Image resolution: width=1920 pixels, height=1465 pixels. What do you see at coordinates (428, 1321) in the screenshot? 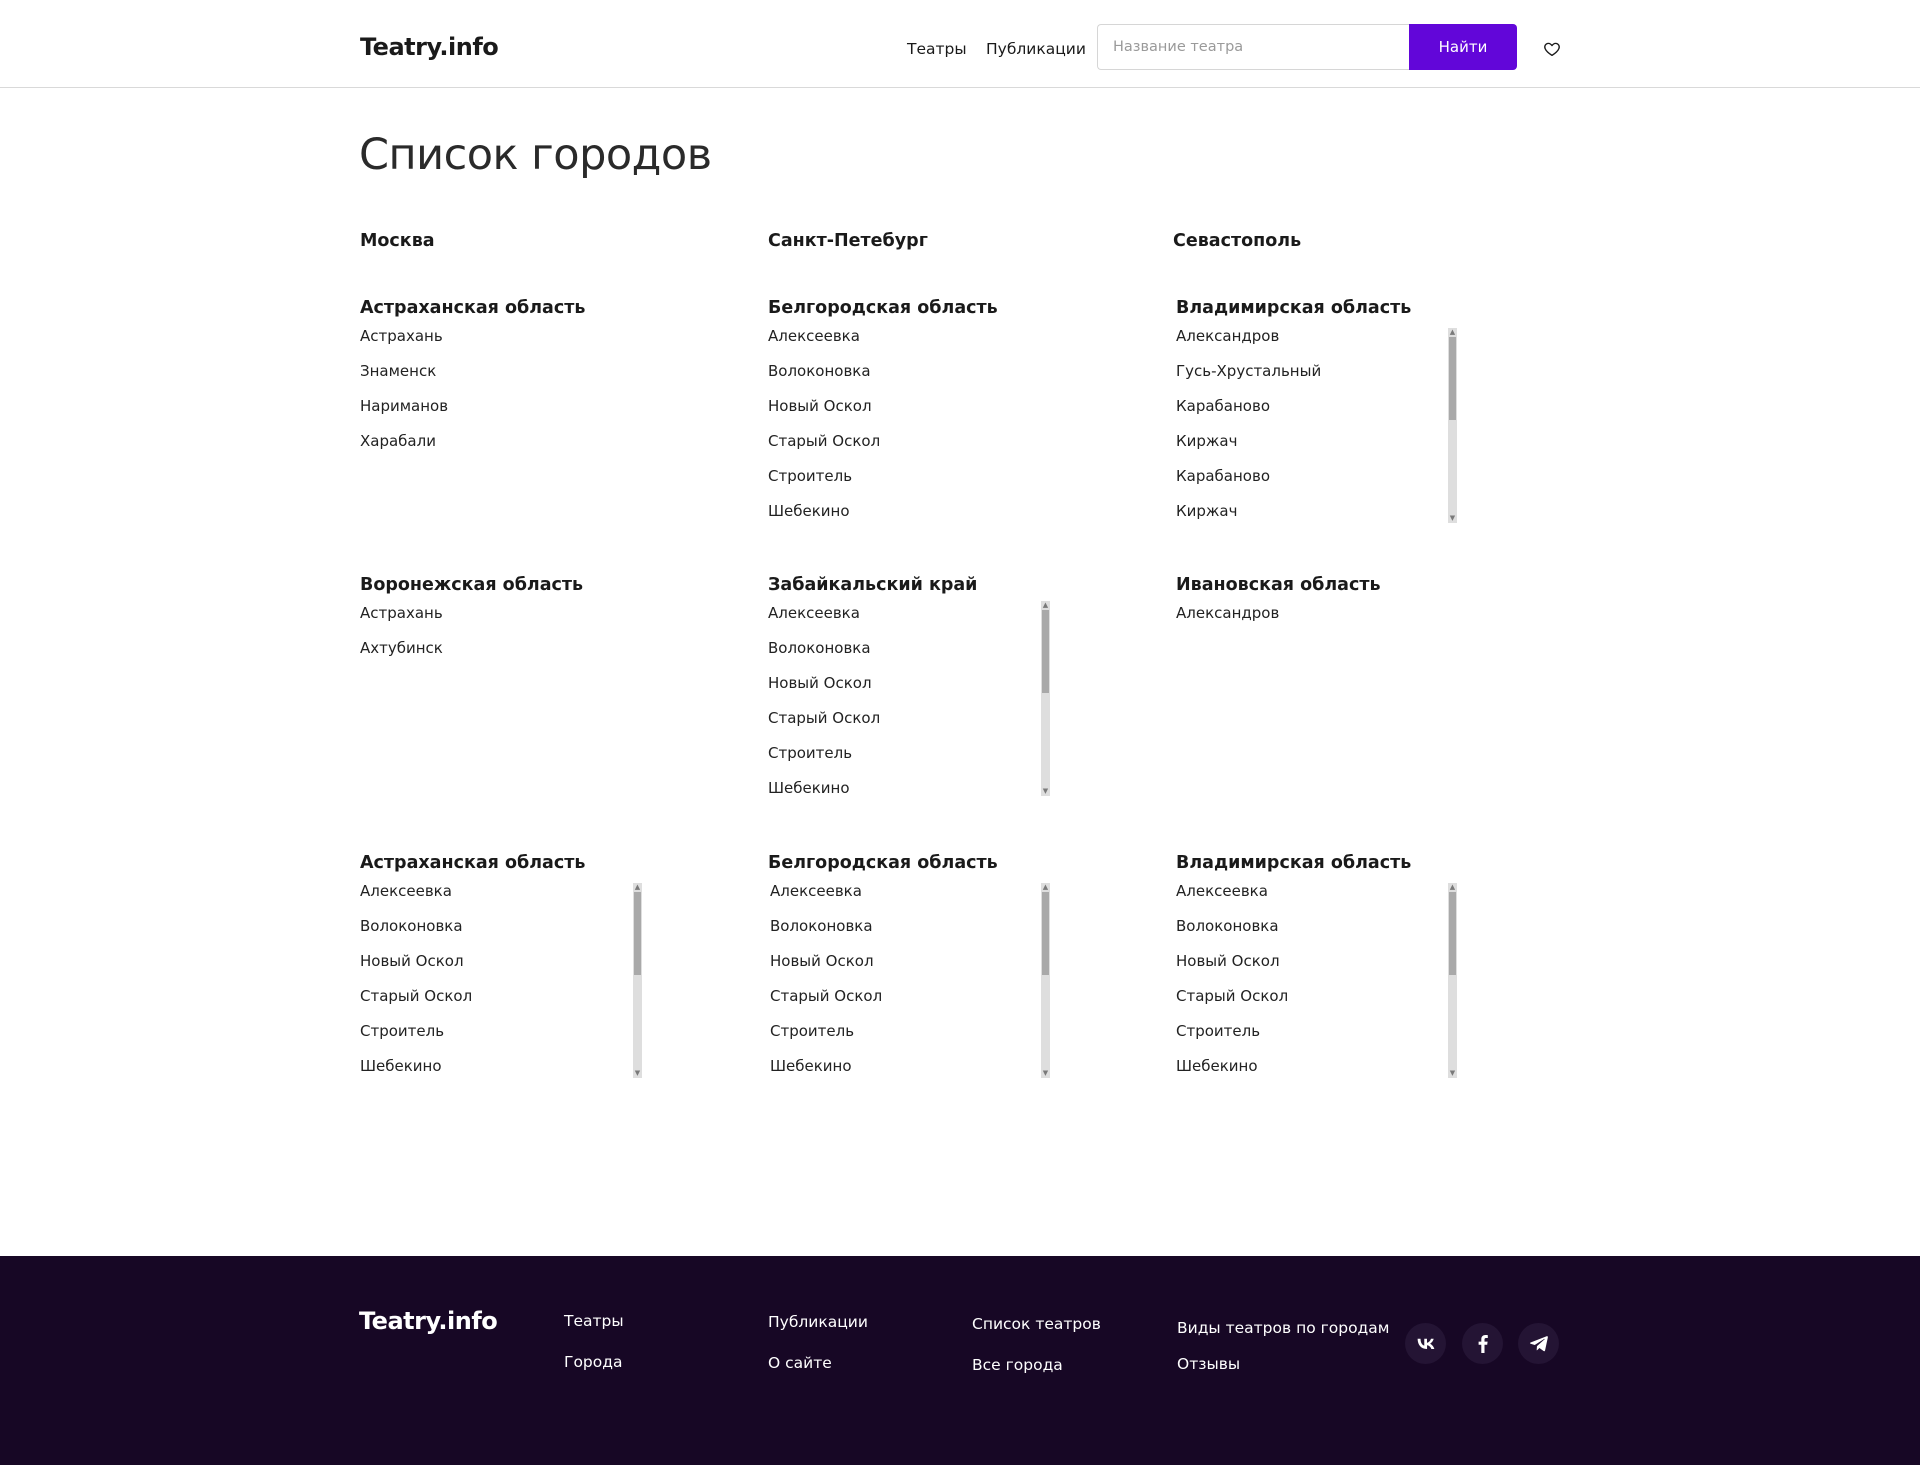
I see `footer-logo: Teatry.info` at bounding box center [428, 1321].